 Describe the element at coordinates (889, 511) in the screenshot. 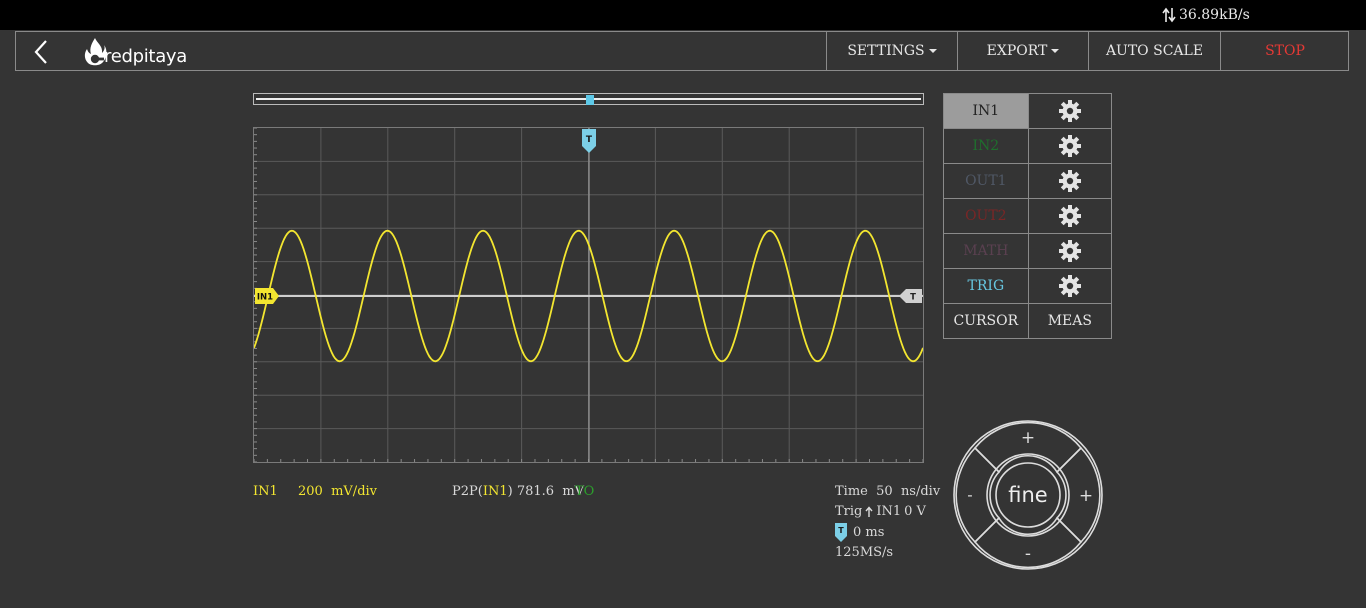

I see `trigger-source: IN1` at that location.